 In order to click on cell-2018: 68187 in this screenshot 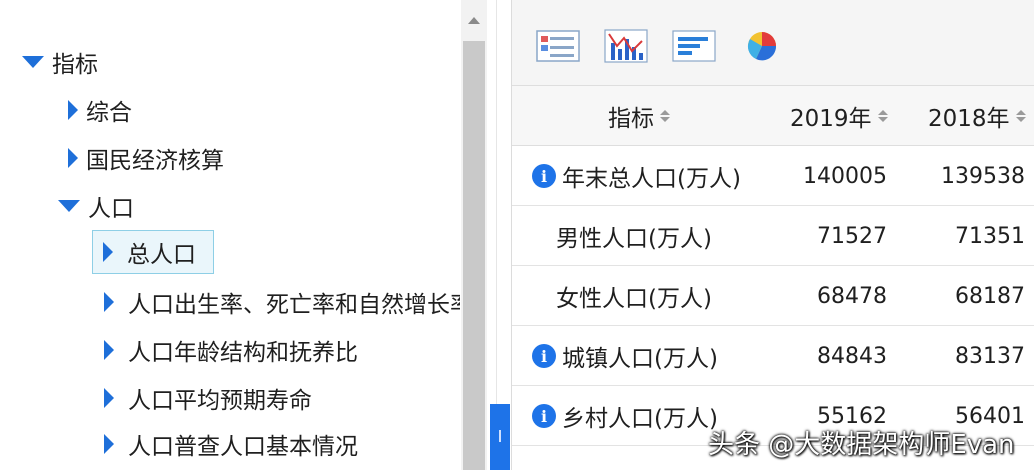, I will do `click(990, 296)`.